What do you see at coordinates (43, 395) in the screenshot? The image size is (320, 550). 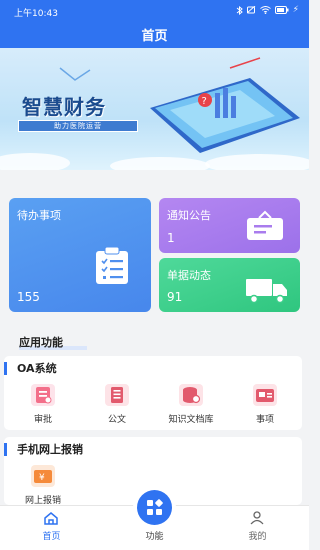 I see `approval-icon` at bounding box center [43, 395].